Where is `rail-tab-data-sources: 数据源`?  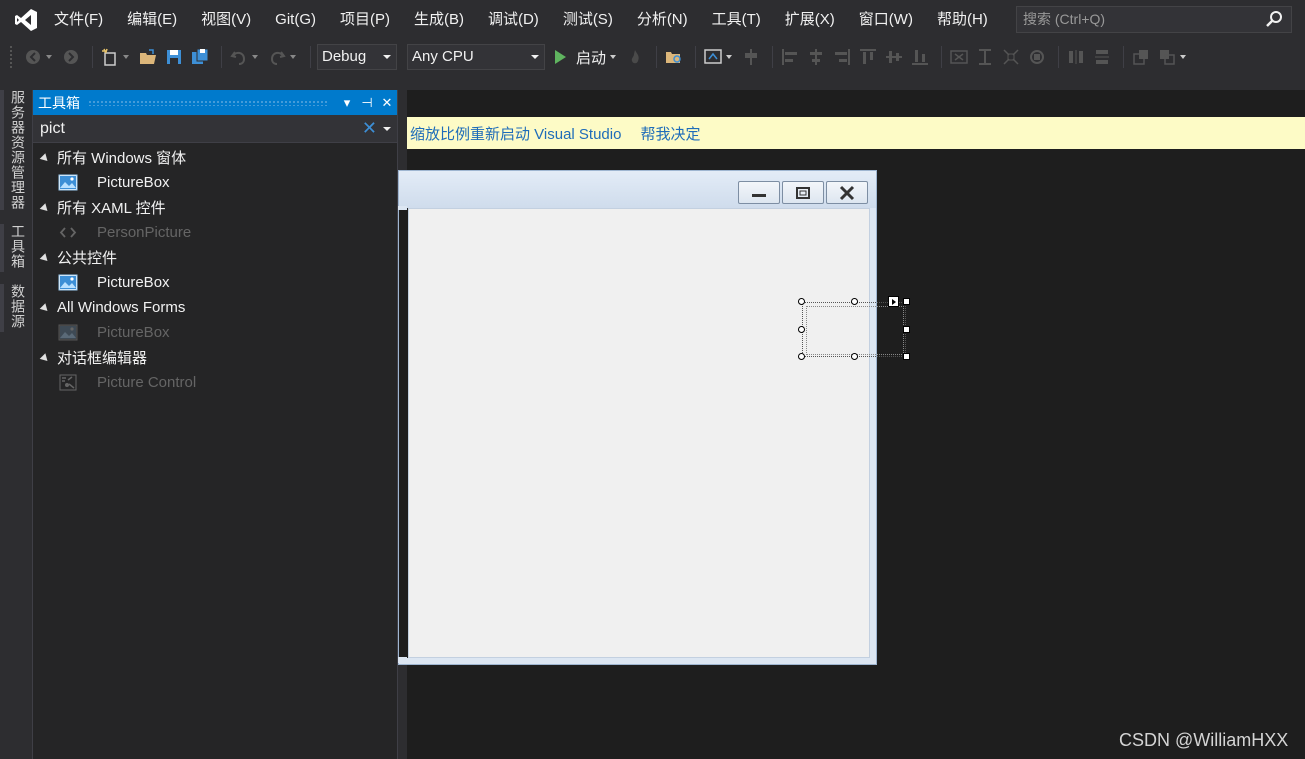 rail-tab-data-sources: 数据源 is located at coordinates (14, 308).